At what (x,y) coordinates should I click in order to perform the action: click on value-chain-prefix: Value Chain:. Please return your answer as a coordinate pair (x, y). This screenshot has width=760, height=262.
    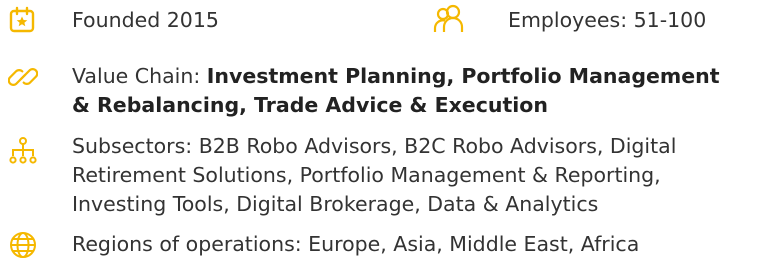
    Looking at the image, I should click on (139, 76).